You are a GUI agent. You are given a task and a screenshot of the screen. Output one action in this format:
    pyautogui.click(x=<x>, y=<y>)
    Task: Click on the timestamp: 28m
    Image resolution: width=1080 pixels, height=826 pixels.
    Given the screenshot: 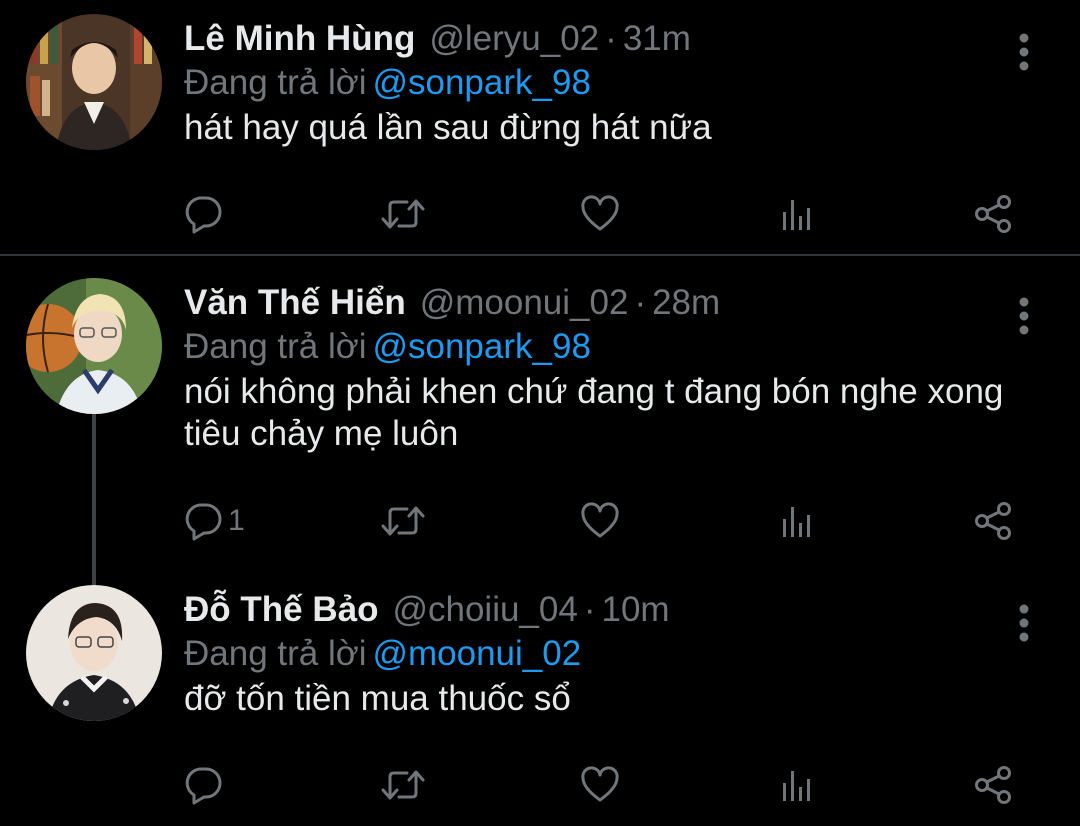 What is the action you would take?
    pyautogui.click(x=686, y=302)
    